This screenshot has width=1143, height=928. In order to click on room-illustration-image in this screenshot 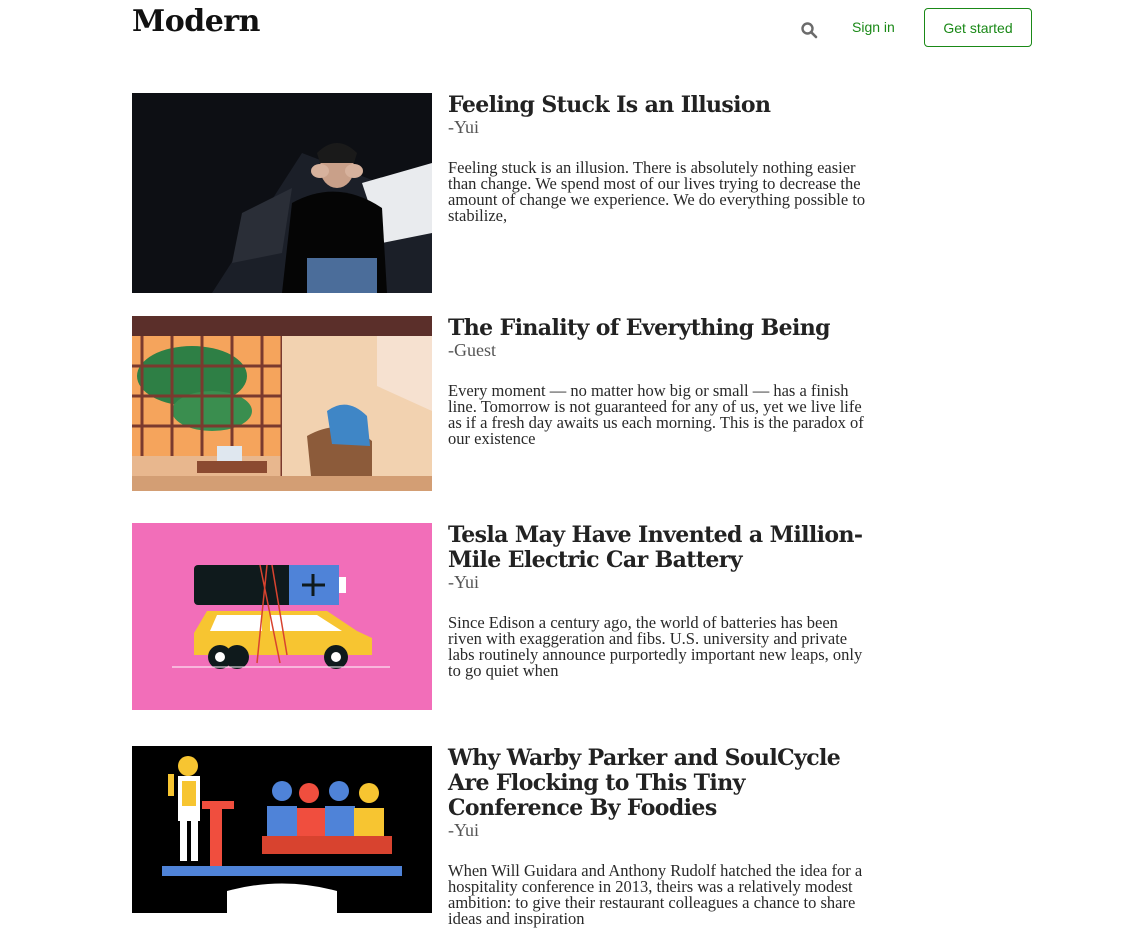, I will do `click(282, 403)`.